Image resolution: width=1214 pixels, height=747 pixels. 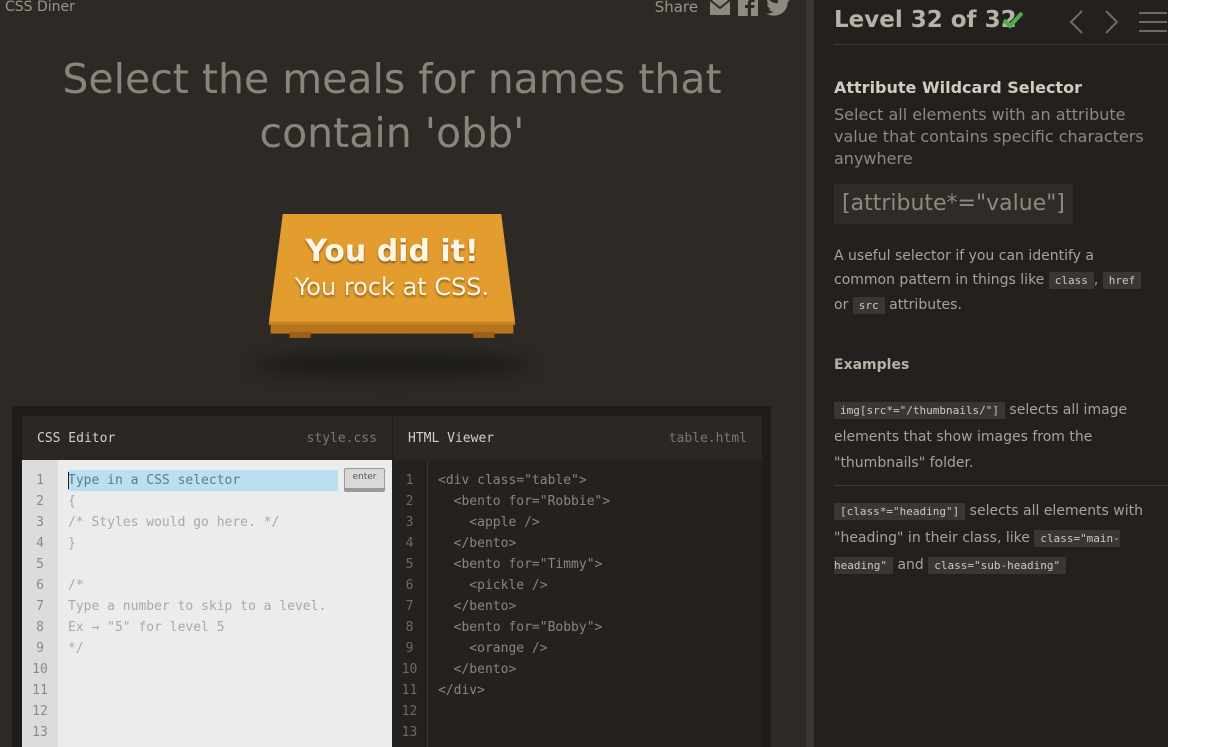 What do you see at coordinates (392, 287) in the screenshot?
I see `win-subtitle: You rock at CSS.` at bounding box center [392, 287].